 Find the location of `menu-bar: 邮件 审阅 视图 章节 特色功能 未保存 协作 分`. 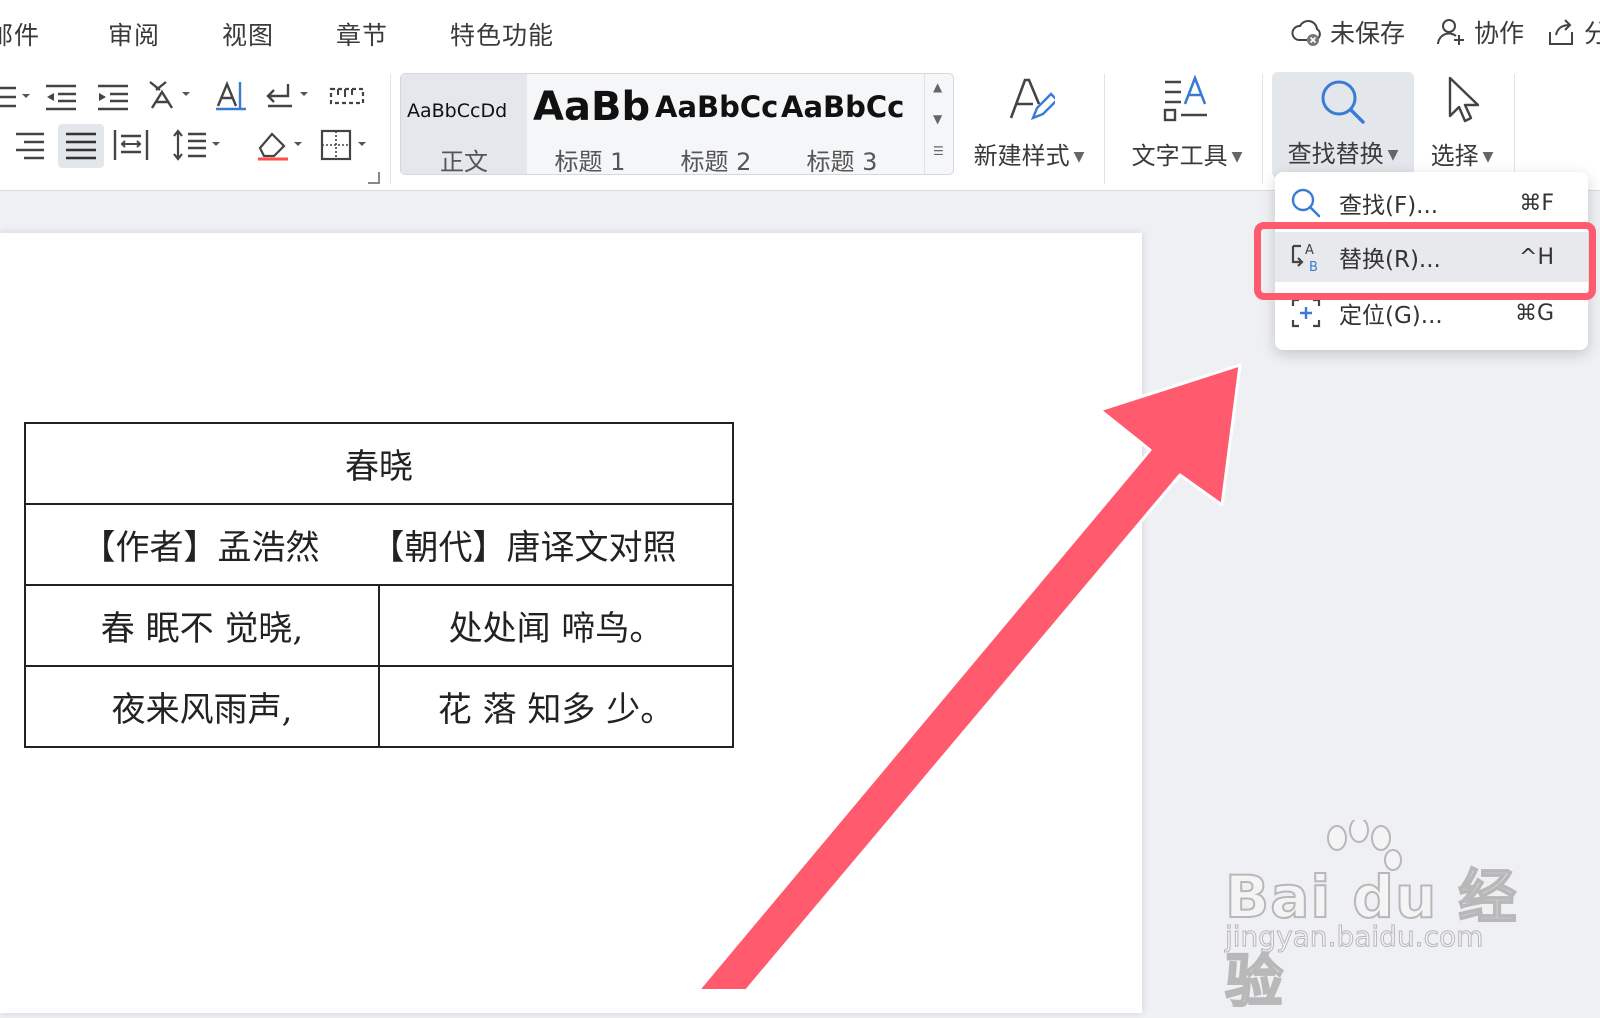

menu-bar: 邮件 审阅 视图 章节 特色功能 未保存 协作 分 is located at coordinates (800, 33).